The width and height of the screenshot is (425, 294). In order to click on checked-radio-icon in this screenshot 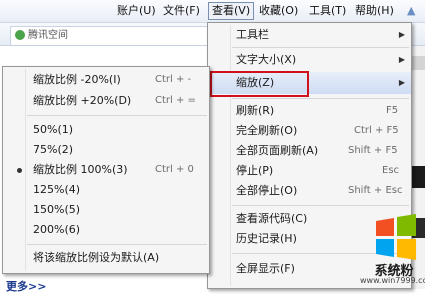, I will do `click(19, 170)`.